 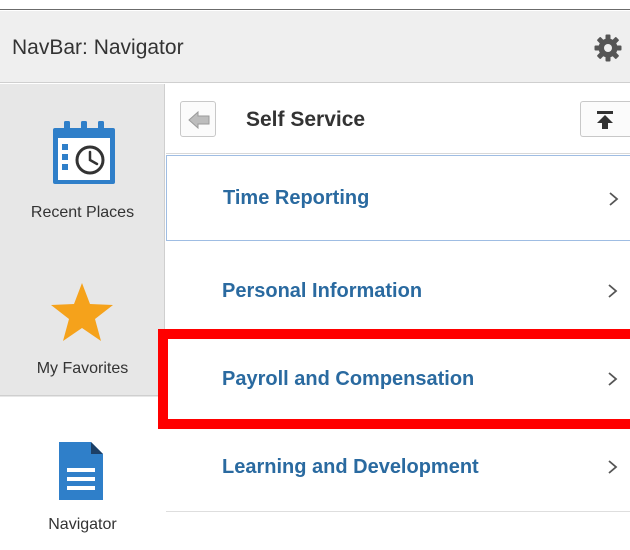 What do you see at coordinates (82, 524) in the screenshot?
I see `navigator-label: Navigator` at bounding box center [82, 524].